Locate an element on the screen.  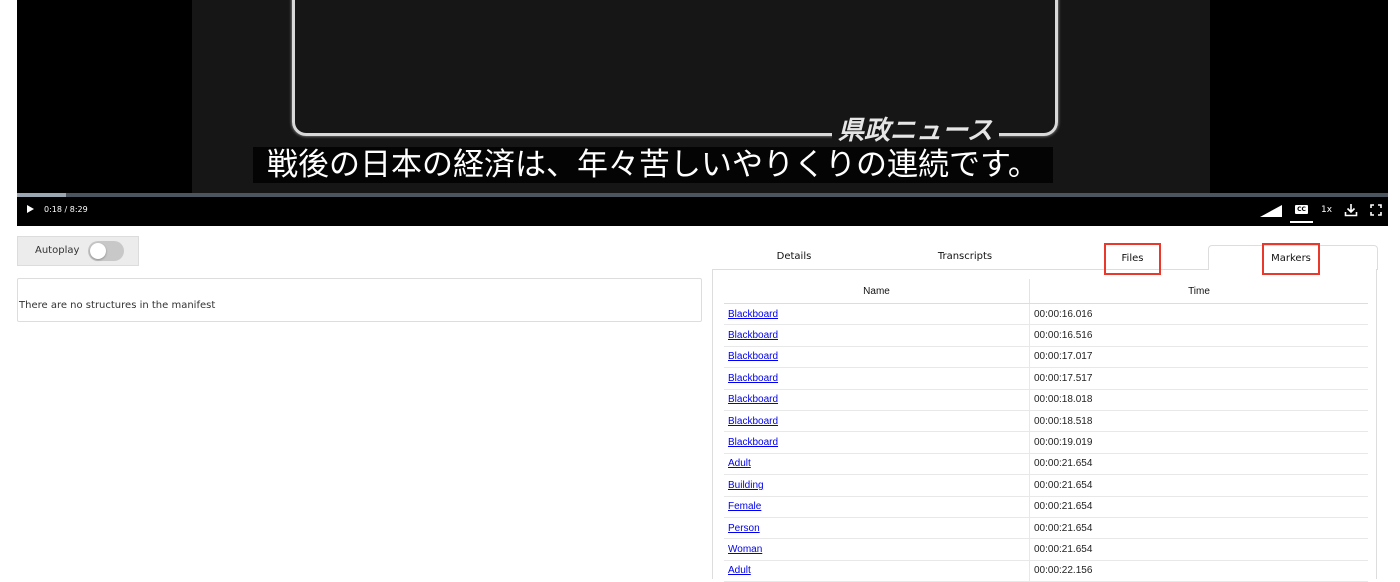
autoplay-toggle is located at coordinates (106, 251).